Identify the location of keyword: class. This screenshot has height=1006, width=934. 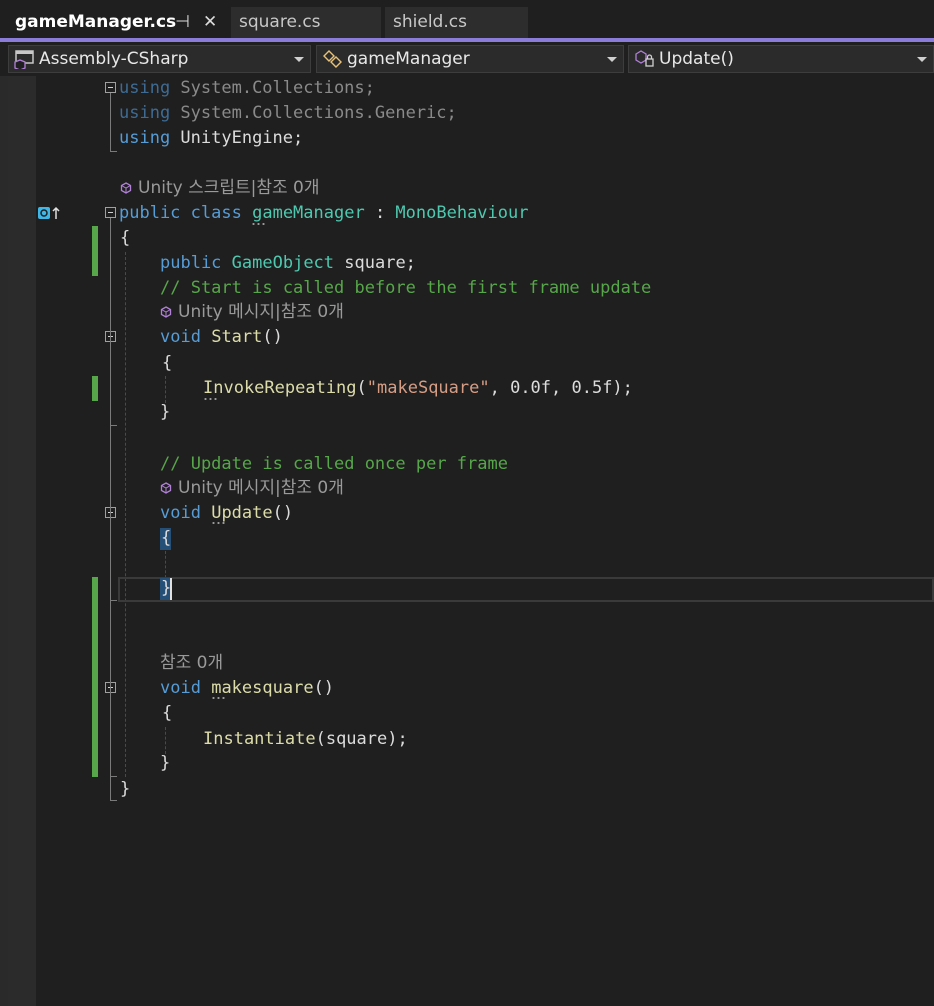
(216, 213).